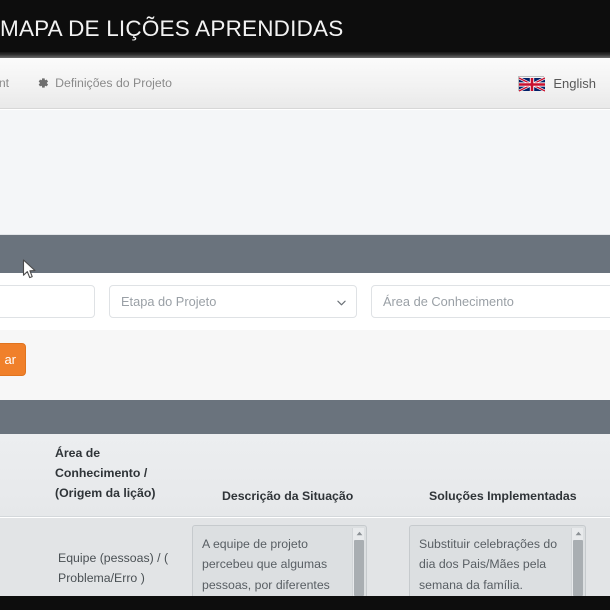  I want to click on language-label: English, so click(574, 83).